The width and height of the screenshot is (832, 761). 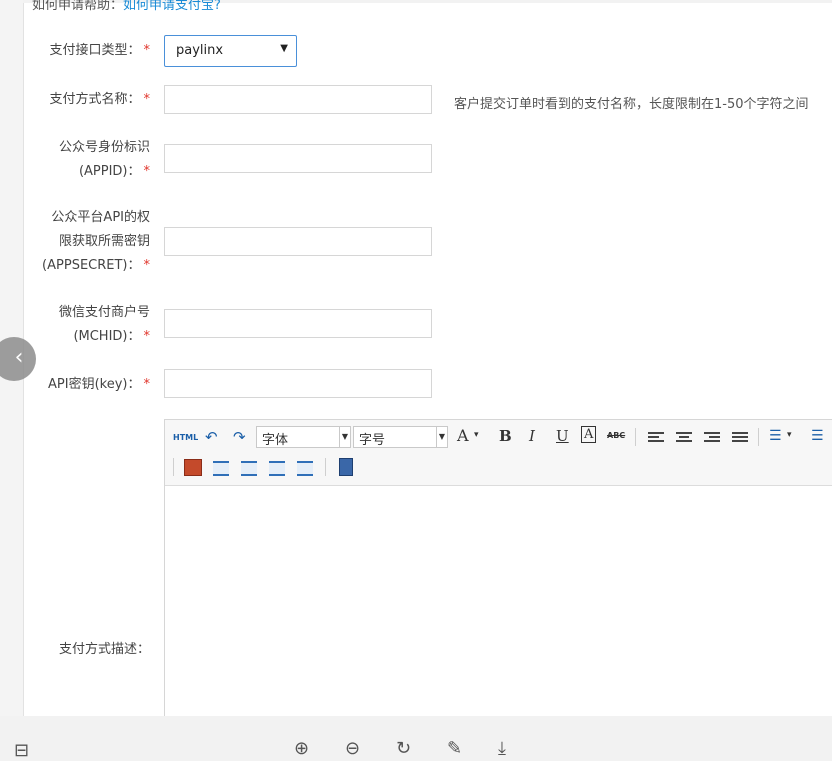 I want to click on appid-label: 公众号身份标识 (APPID)： *, so click(x=104, y=159).